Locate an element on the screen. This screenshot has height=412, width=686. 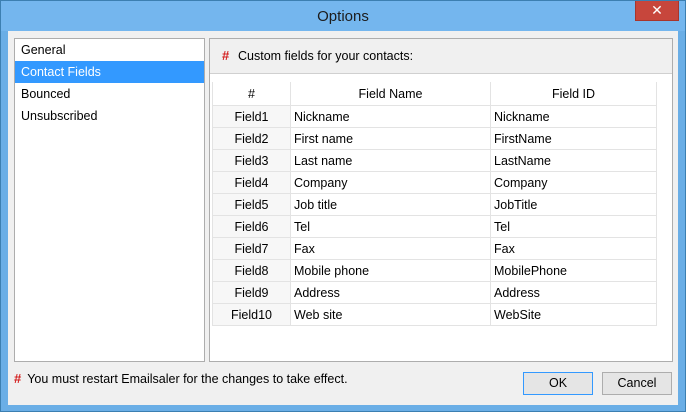
nav-item-general: General is located at coordinates (109, 50).